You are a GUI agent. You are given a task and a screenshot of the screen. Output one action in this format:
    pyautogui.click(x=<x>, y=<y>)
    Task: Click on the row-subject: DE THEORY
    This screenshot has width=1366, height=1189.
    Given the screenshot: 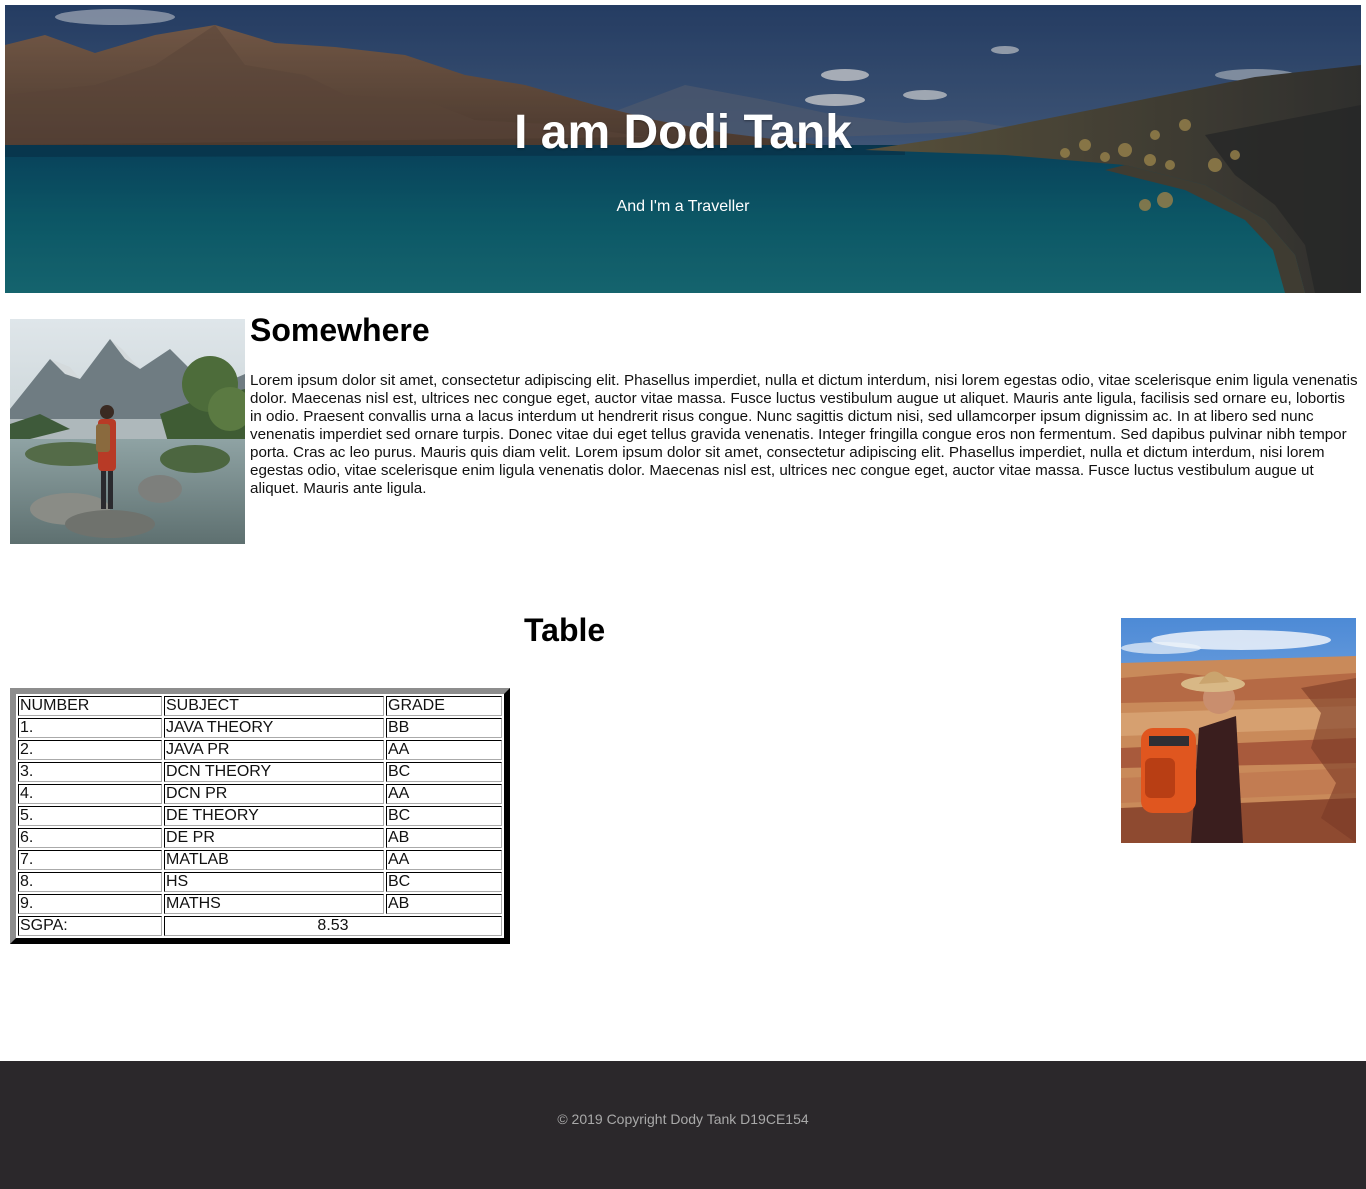 What is the action you would take?
    pyautogui.click(x=274, y=816)
    